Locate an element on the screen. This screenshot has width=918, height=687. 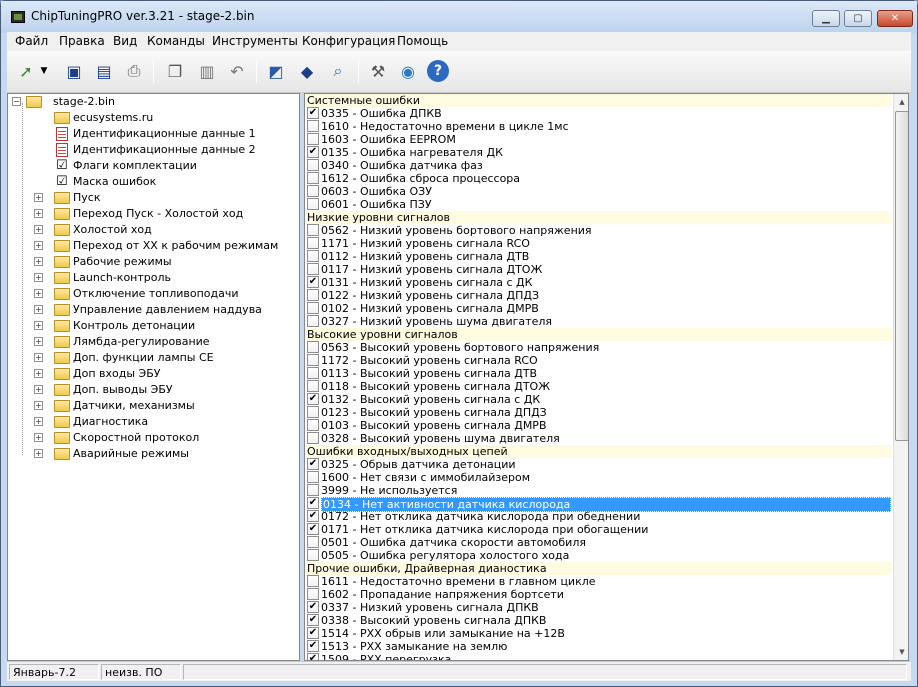
tree-folder: + Переход Пуск - Холостой ход is located at coordinates (164, 214).